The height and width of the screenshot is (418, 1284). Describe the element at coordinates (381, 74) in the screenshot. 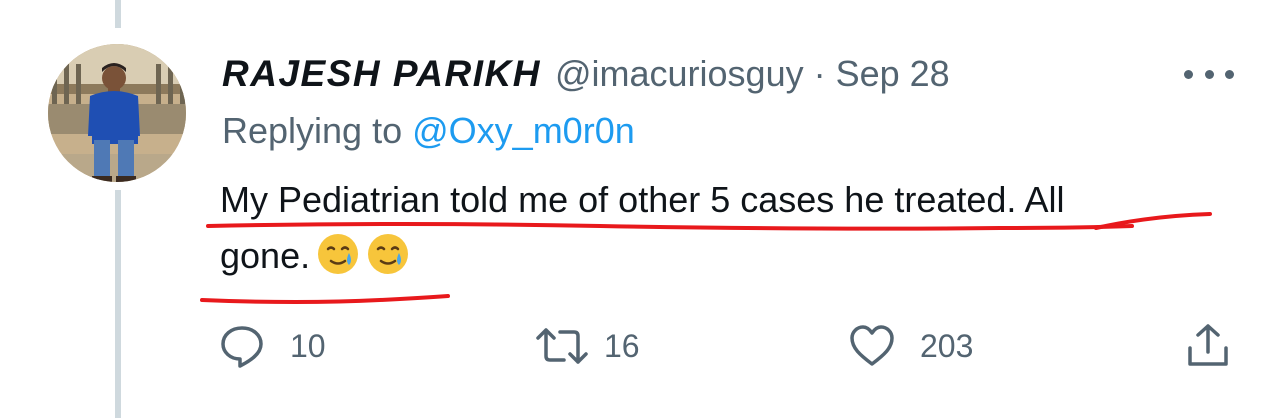

I see `author-name: RAJESH PARIKH` at that location.